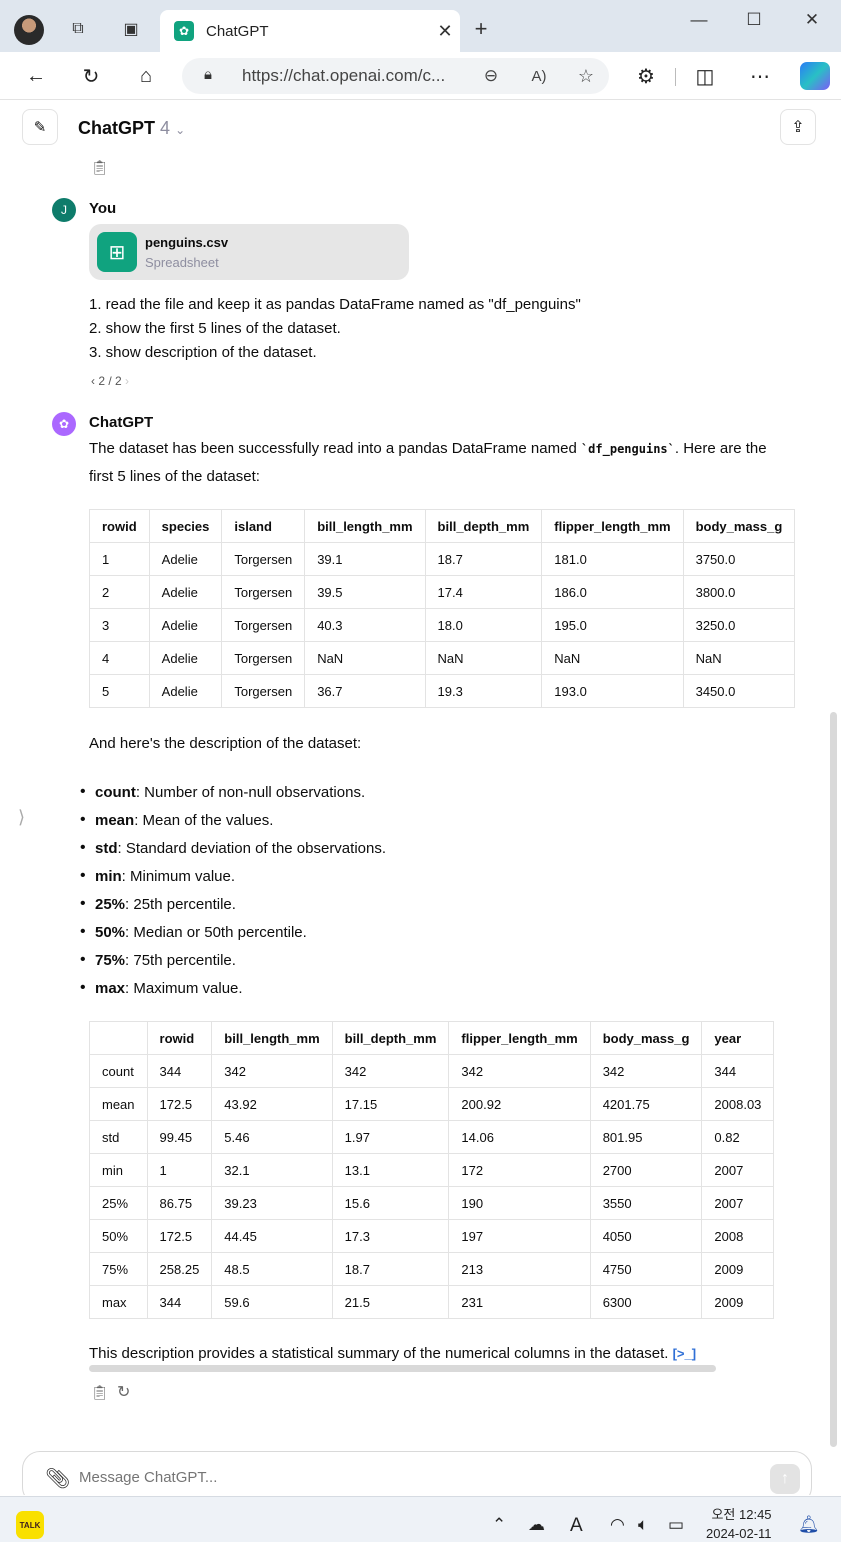 This screenshot has width=841, height=1543. Describe the element at coordinates (390, 1236) in the screenshot. I see `table-cell: 17.3` at that location.